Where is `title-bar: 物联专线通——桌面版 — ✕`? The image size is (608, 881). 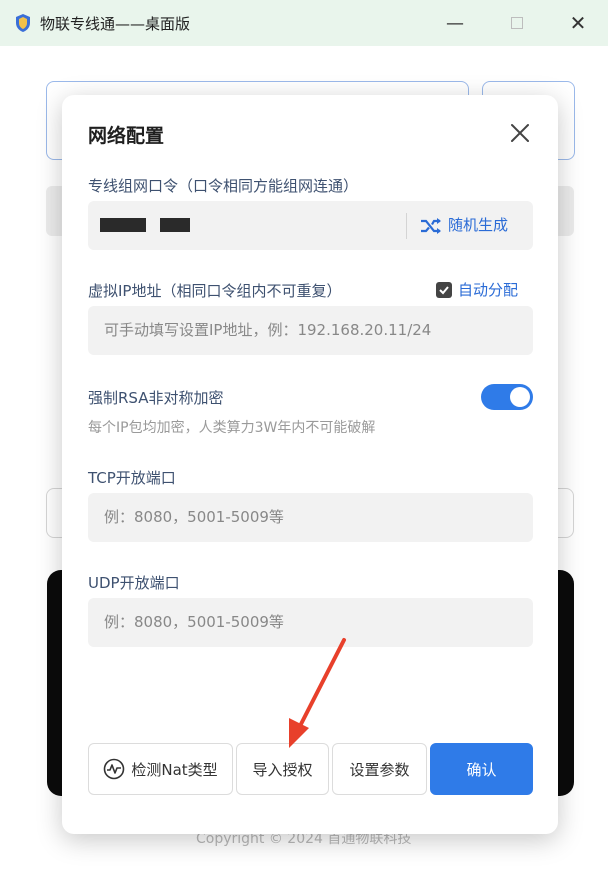
title-bar: 物联专线通——桌面版 — ✕ is located at coordinates (304, 23).